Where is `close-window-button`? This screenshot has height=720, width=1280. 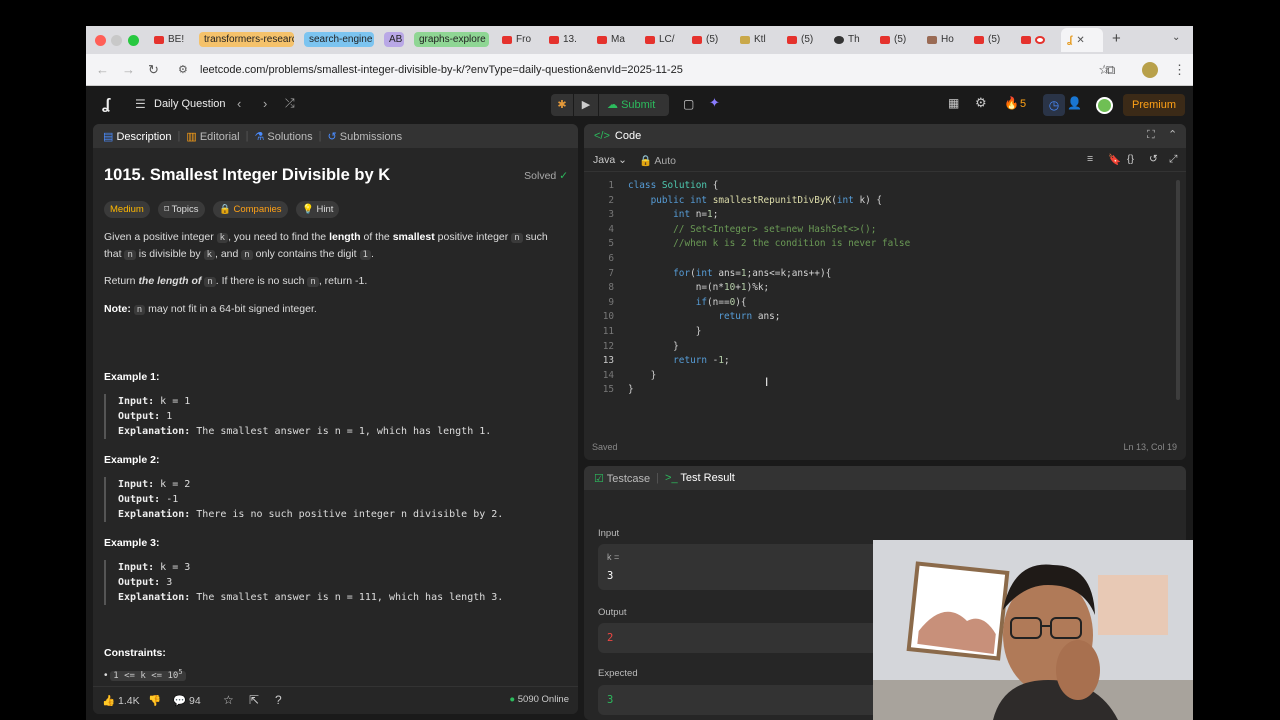 close-window-button is located at coordinates (100, 40).